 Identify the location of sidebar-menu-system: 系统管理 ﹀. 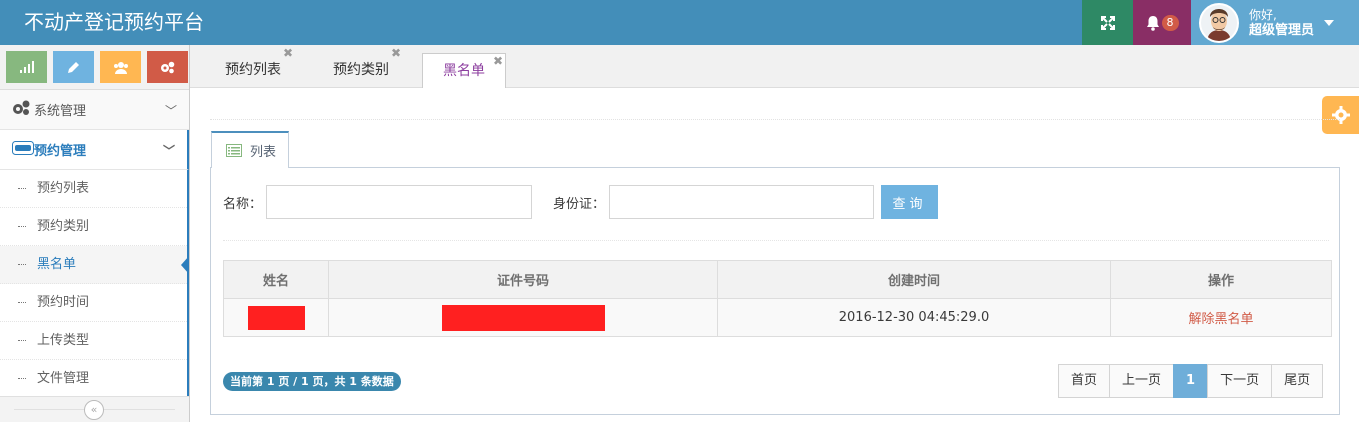
(94, 110).